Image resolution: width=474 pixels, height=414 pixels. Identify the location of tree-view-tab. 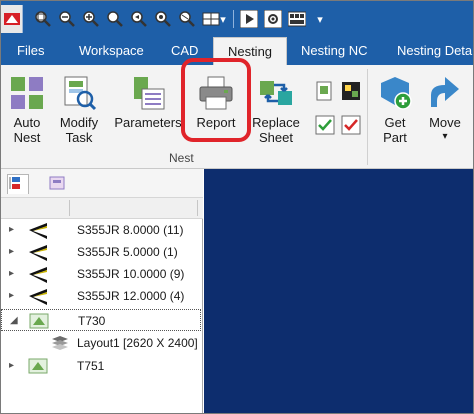
(18, 184).